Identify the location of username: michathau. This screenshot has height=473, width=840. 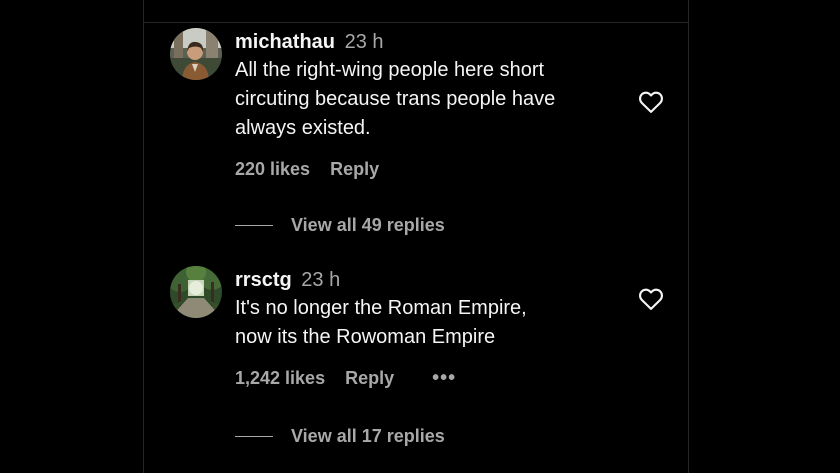
(285, 42).